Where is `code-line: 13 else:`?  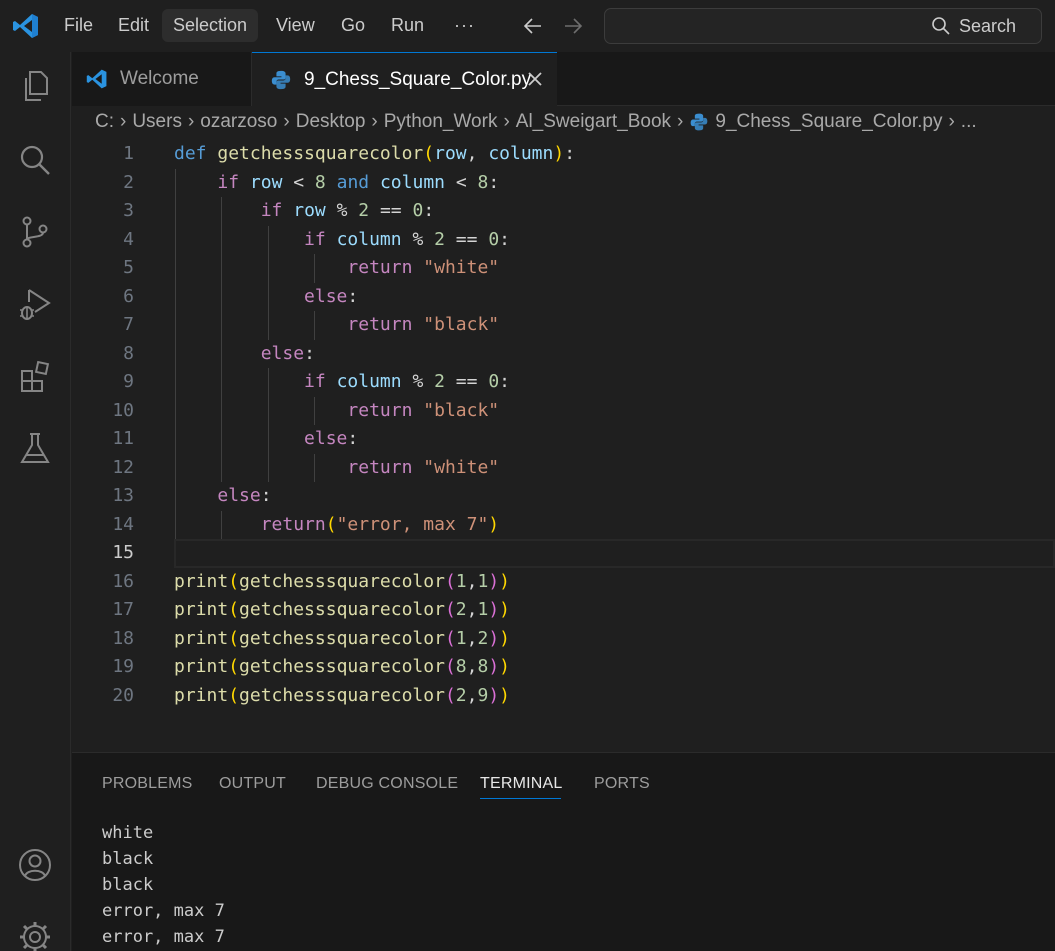
code-line: 13 else: is located at coordinates (563, 496).